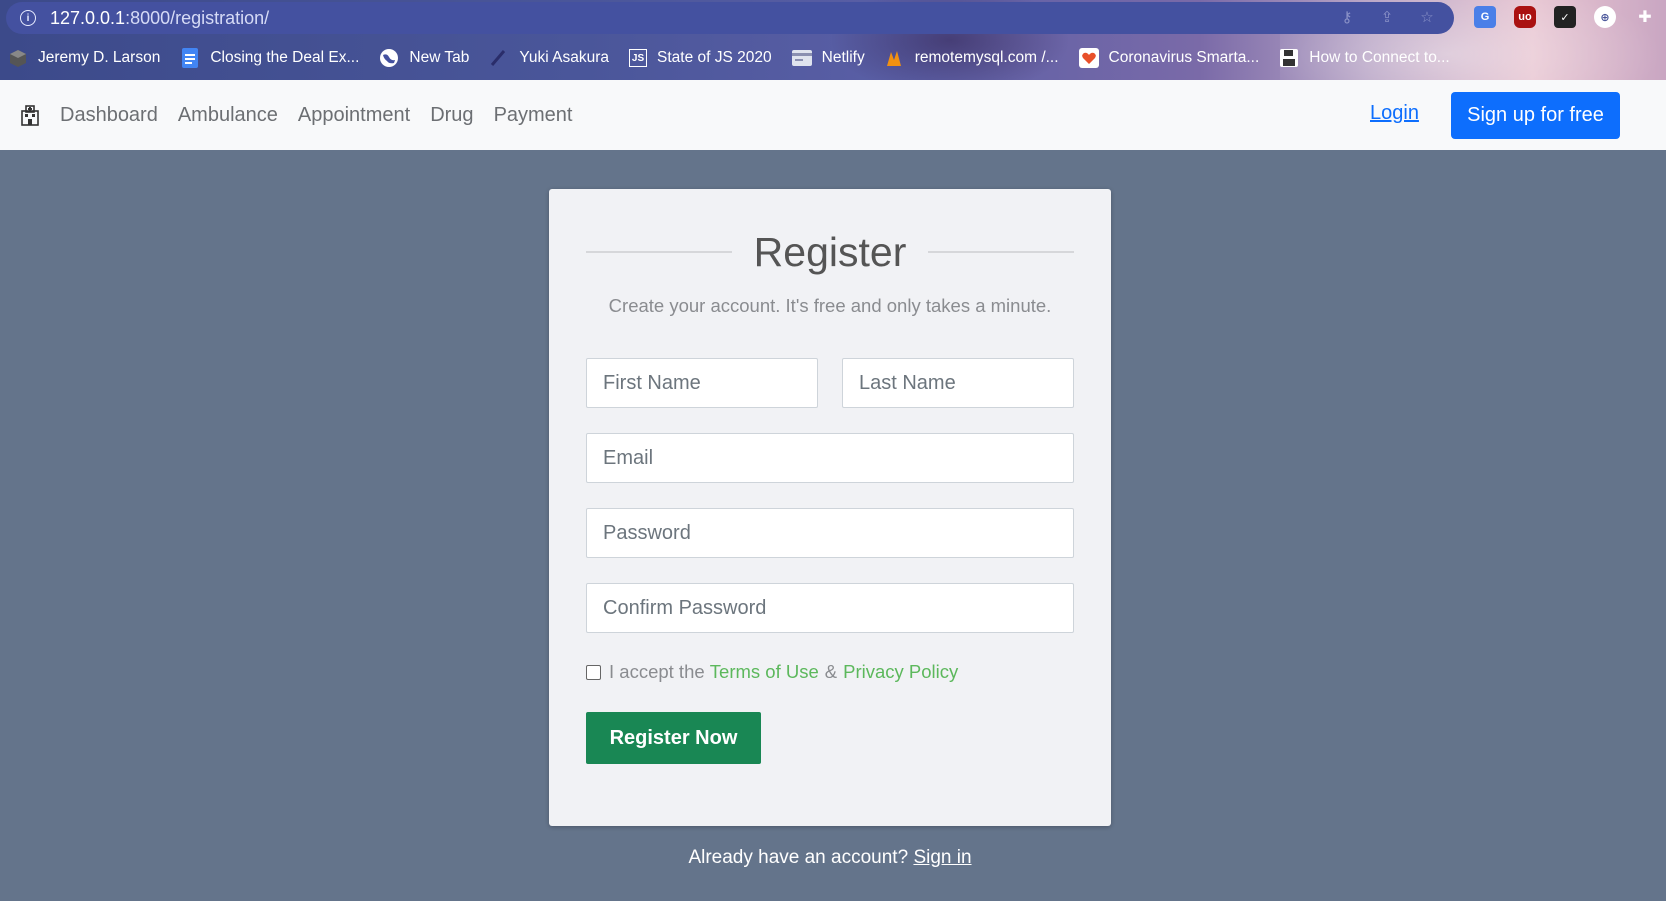  Describe the element at coordinates (18, 58) in the screenshot. I see `cube-icon` at that location.